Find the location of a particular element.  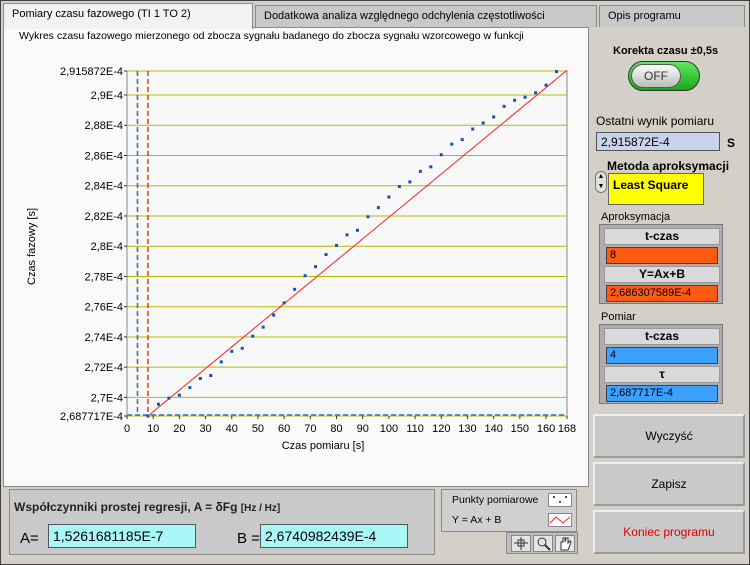

pomiar-tau-value: 2,687717E-4 is located at coordinates (662, 393).